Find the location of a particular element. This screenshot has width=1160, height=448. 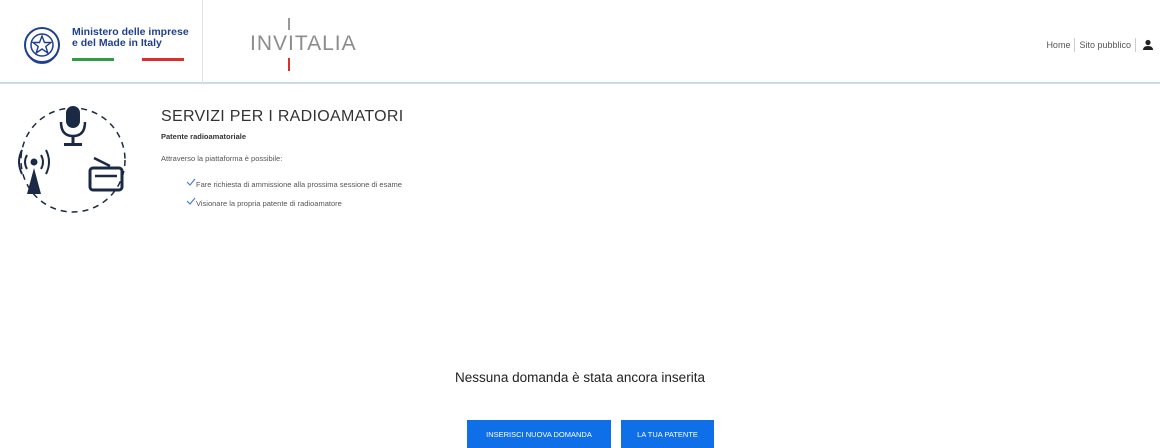

nav-public-site-link: Sito pubblico is located at coordinates (1105, 45).